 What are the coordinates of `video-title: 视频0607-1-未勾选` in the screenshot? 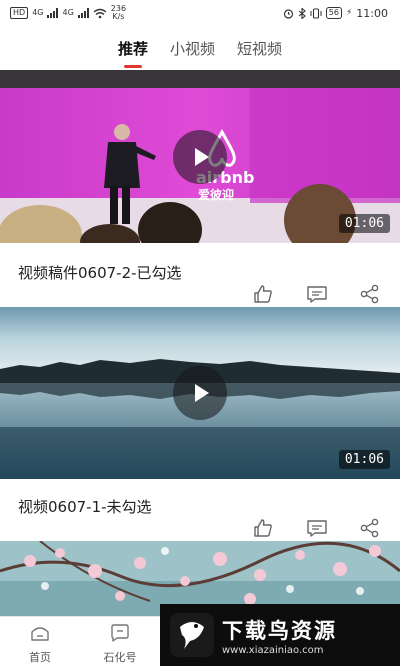 It's located at (85, 506).